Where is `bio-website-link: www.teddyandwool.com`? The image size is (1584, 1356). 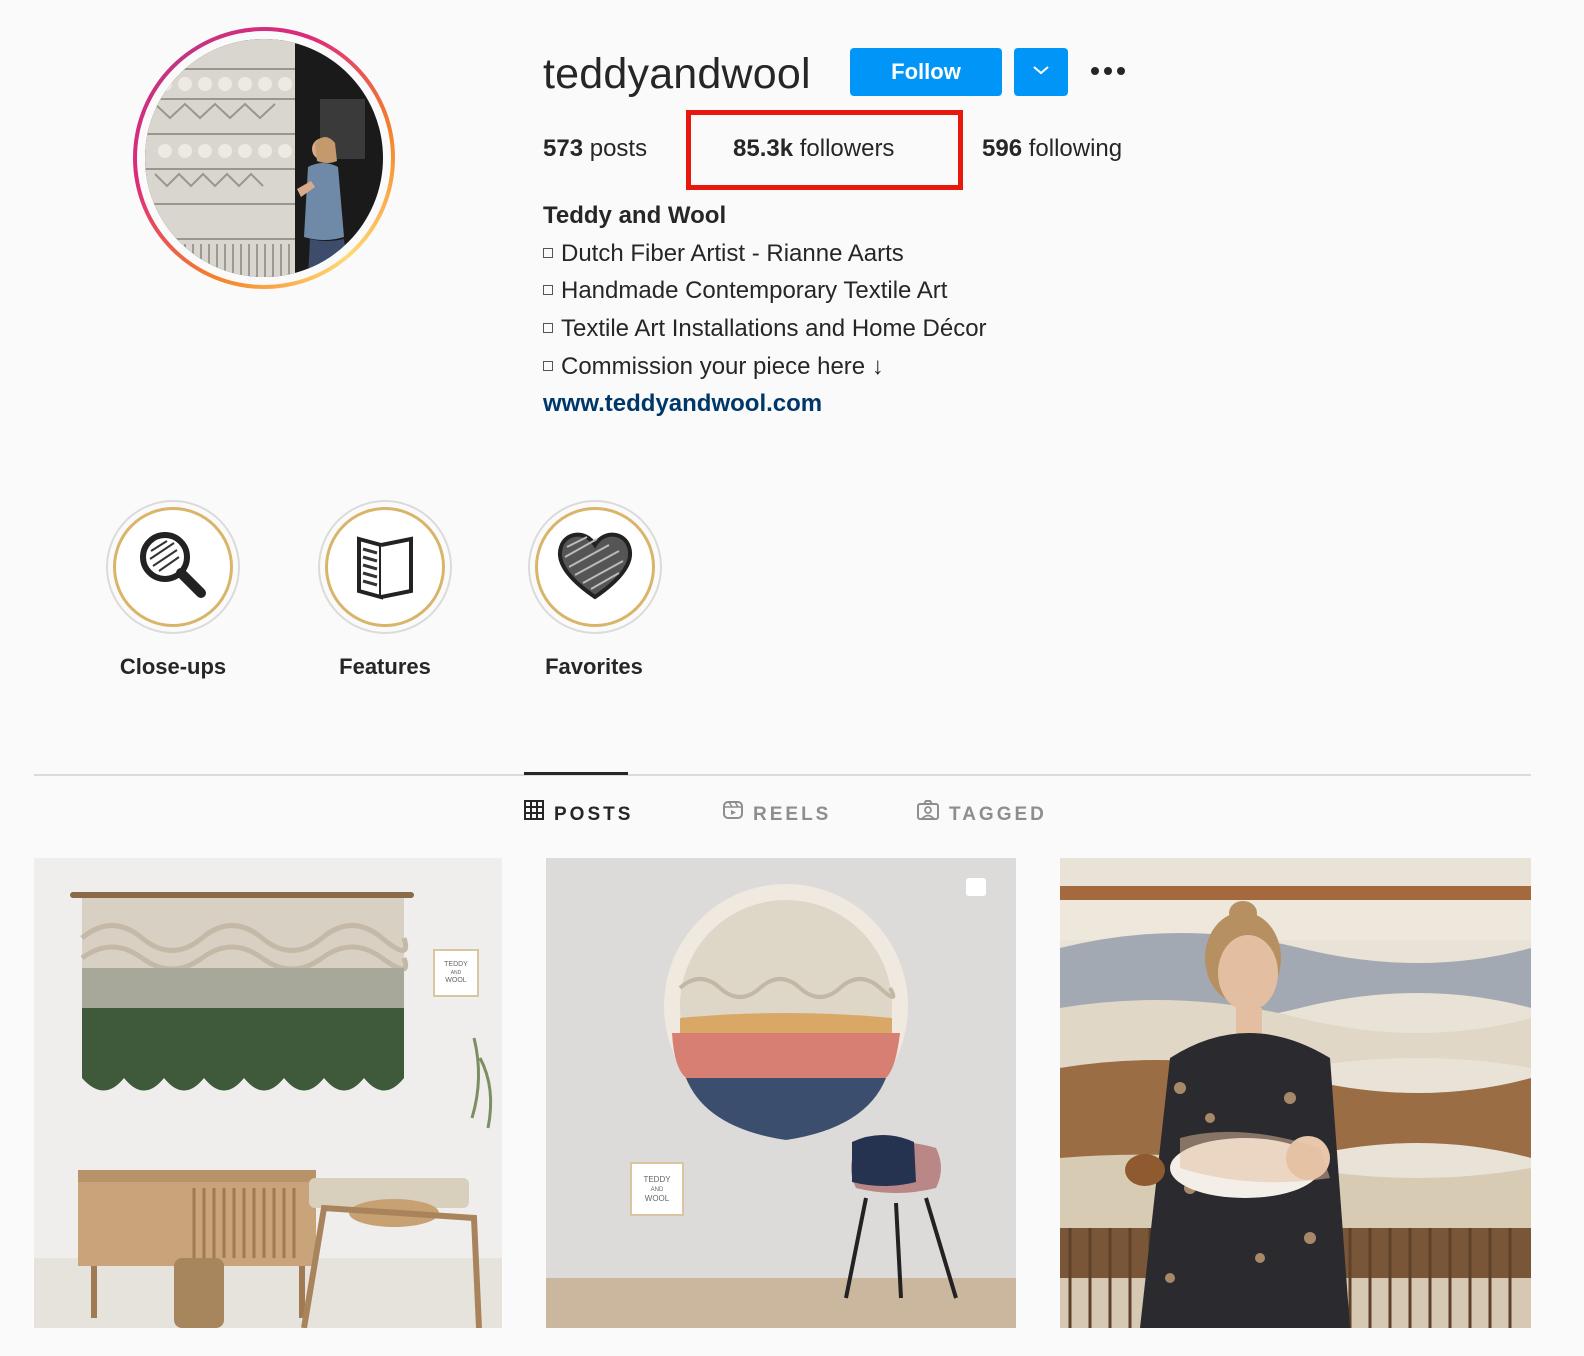
bio-website-link: www.teddyandwool.com is located at coordinates (682, 404).